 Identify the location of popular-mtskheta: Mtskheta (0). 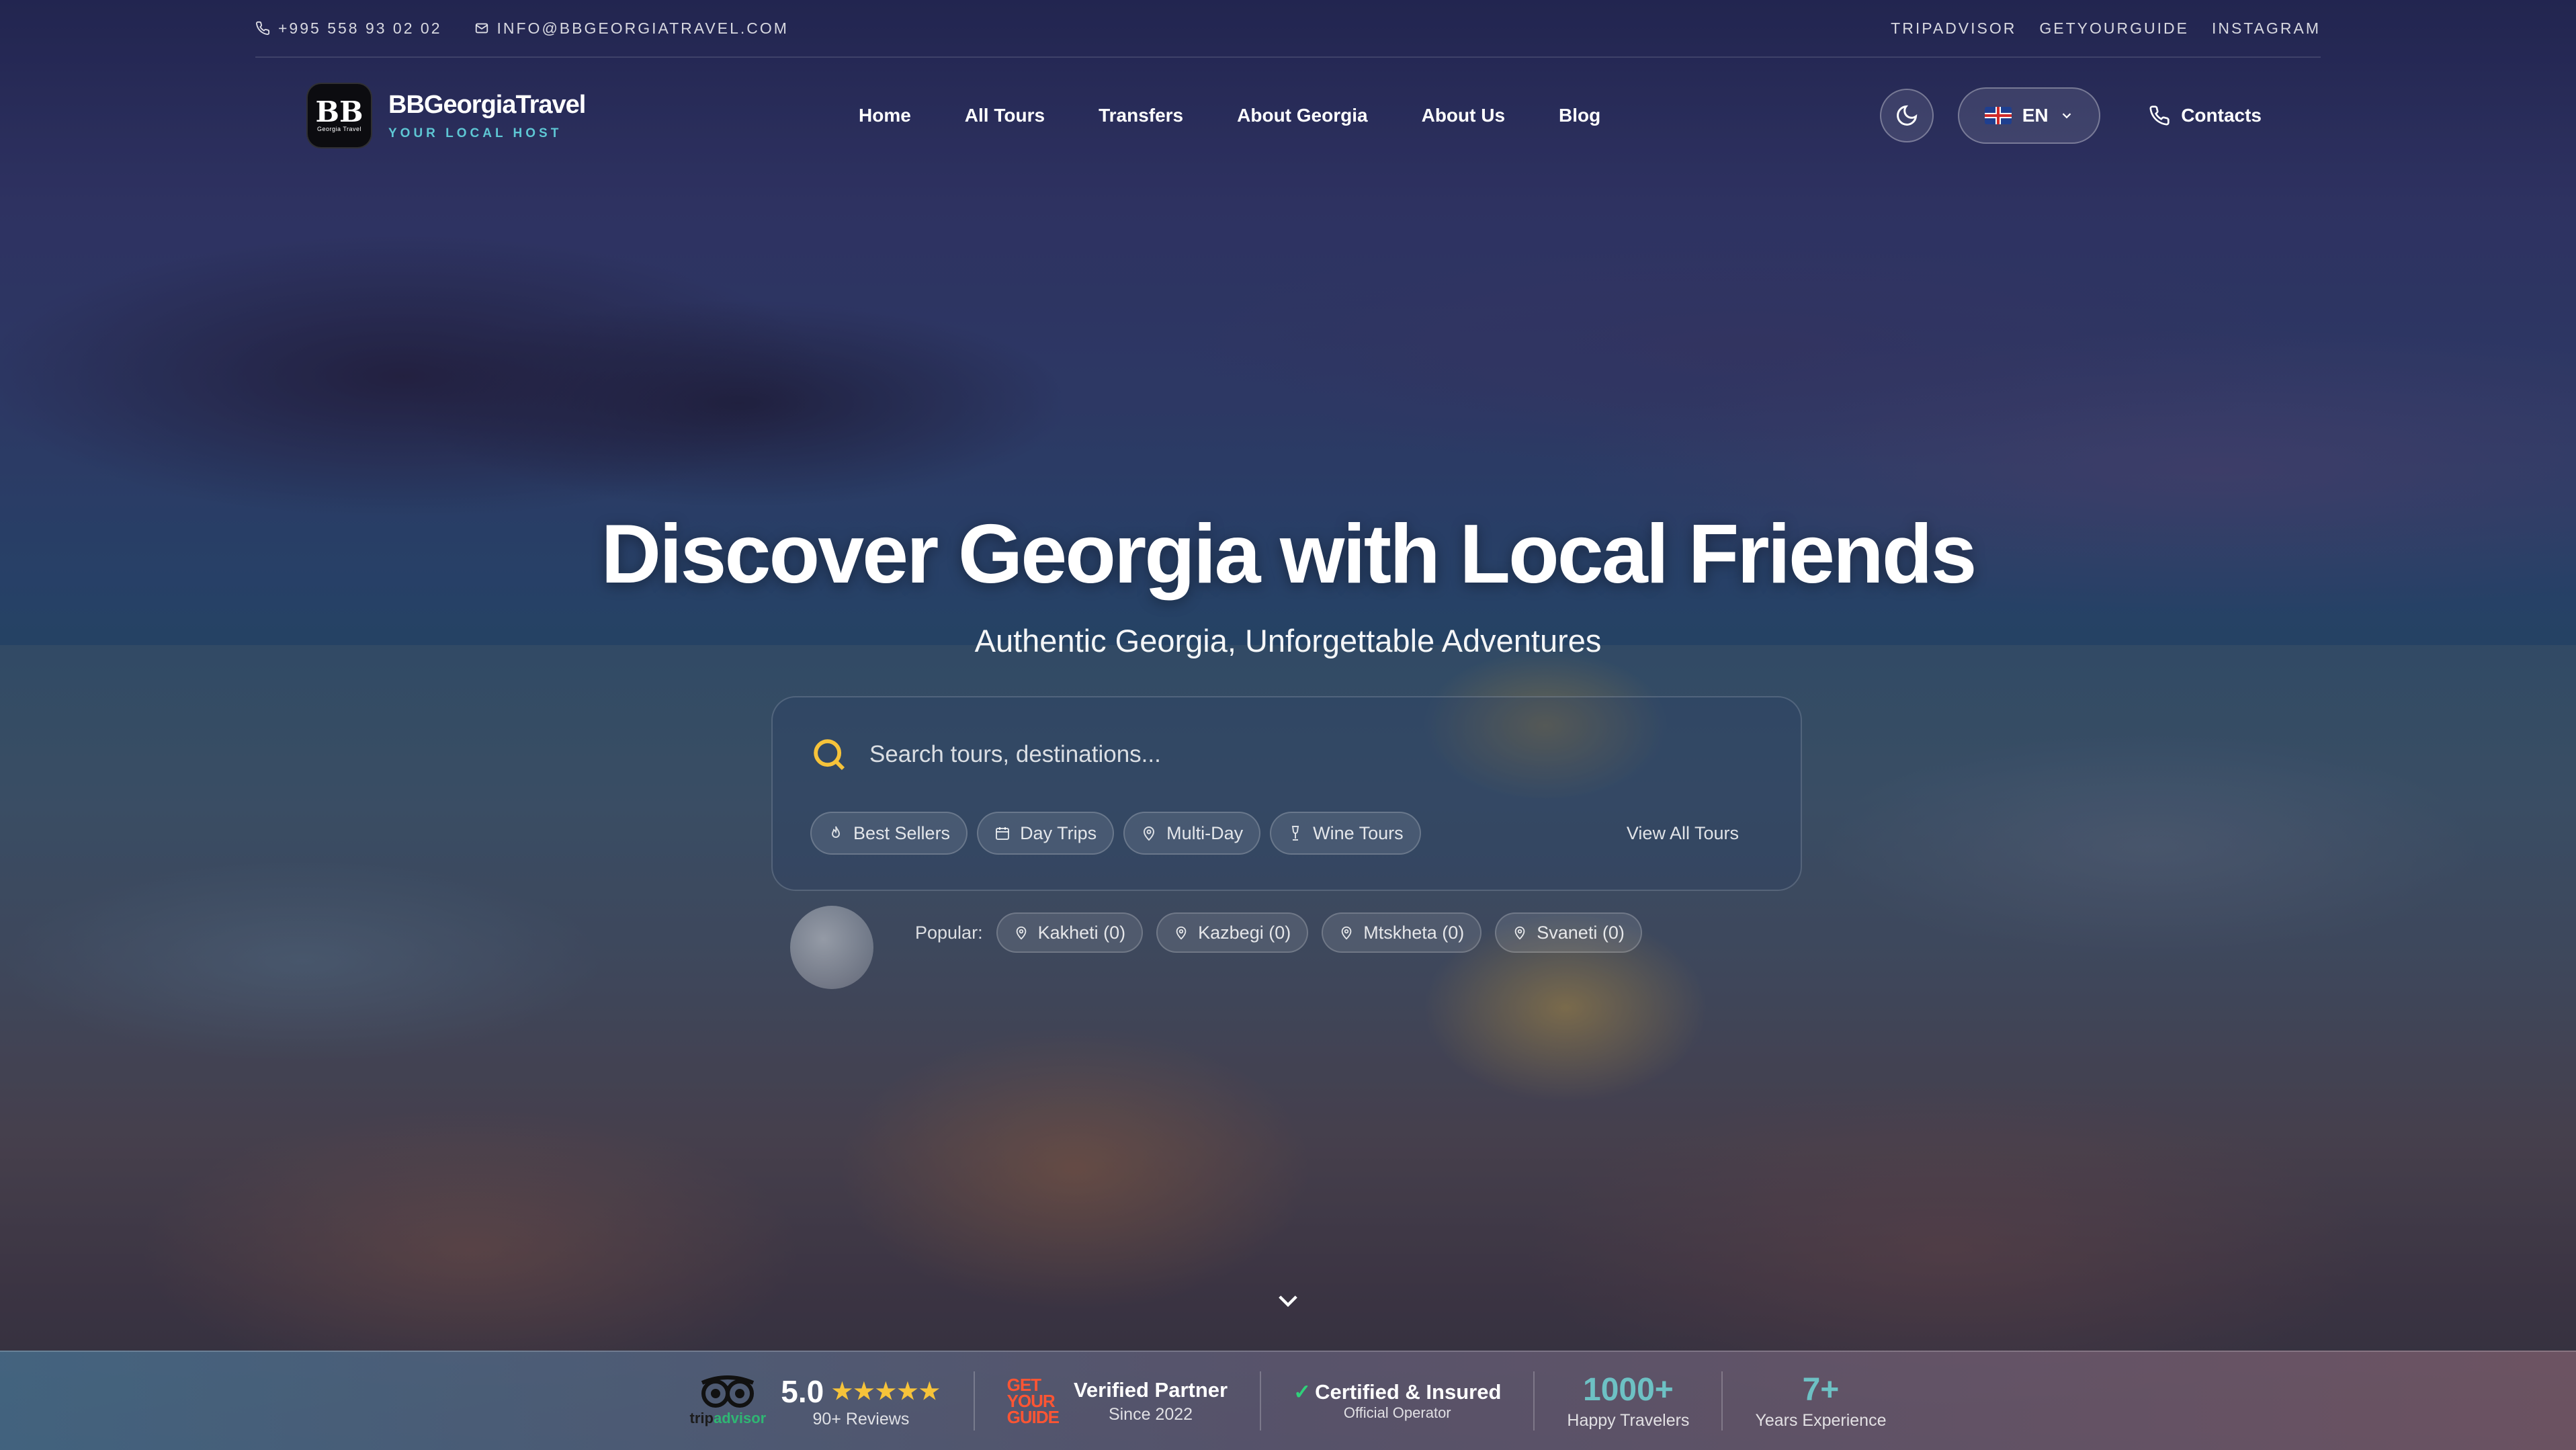
(1402, 933).